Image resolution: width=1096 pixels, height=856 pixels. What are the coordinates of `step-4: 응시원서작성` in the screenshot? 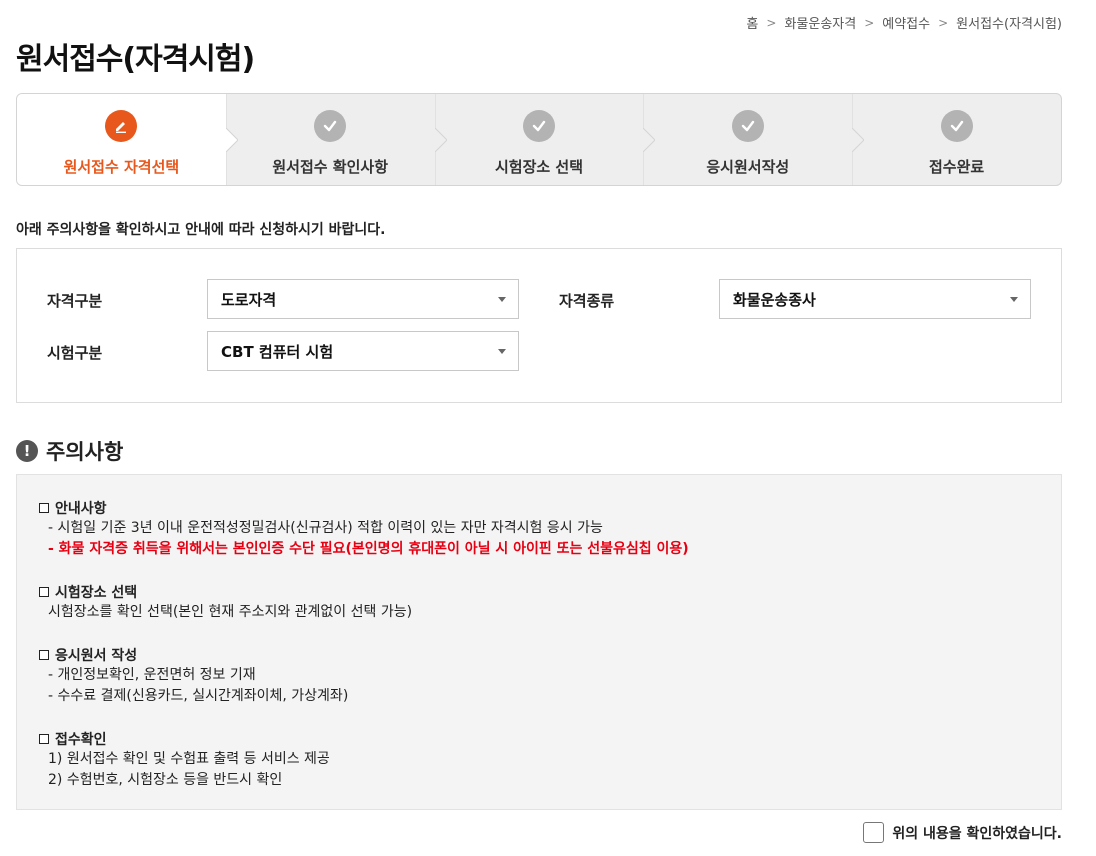 It's located at (754, 139).